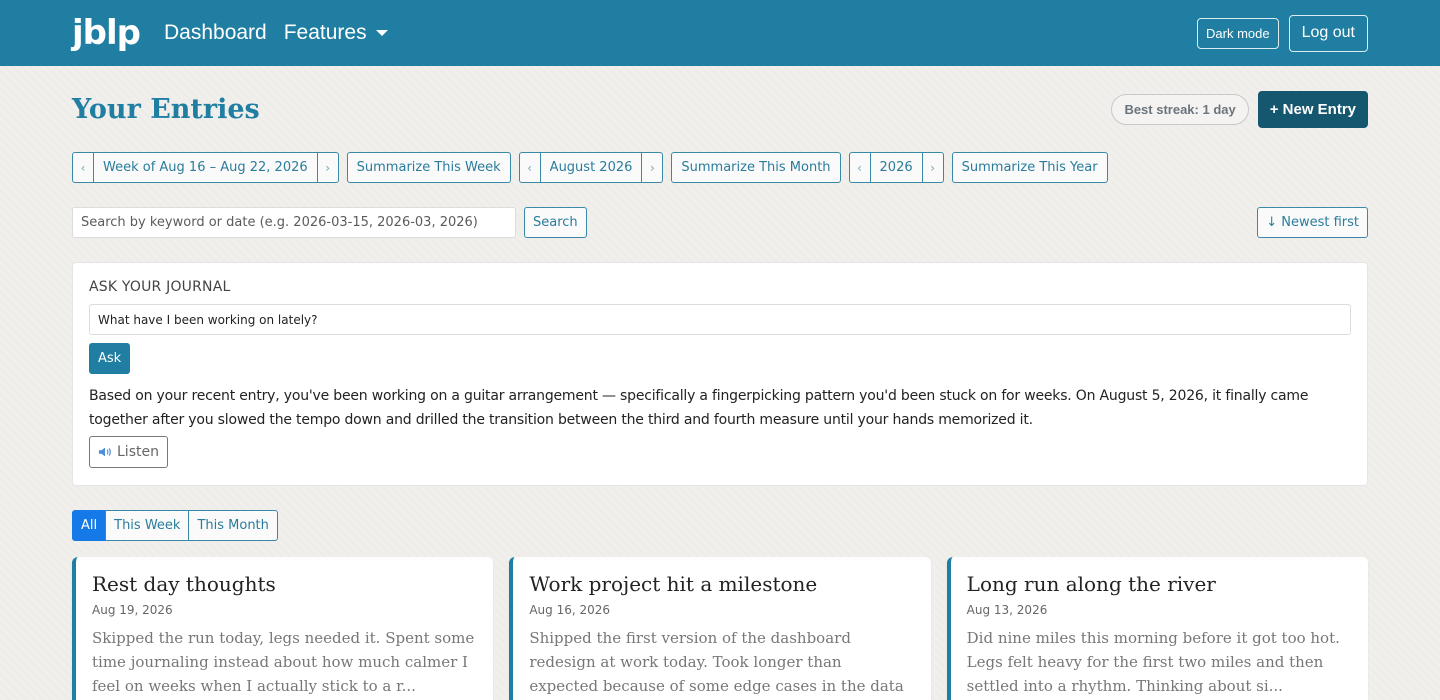  What do you see at coordinates (233, 525) in the screenshot?
I see `filter-this-month: This Month` at bounding box center [233, 525].